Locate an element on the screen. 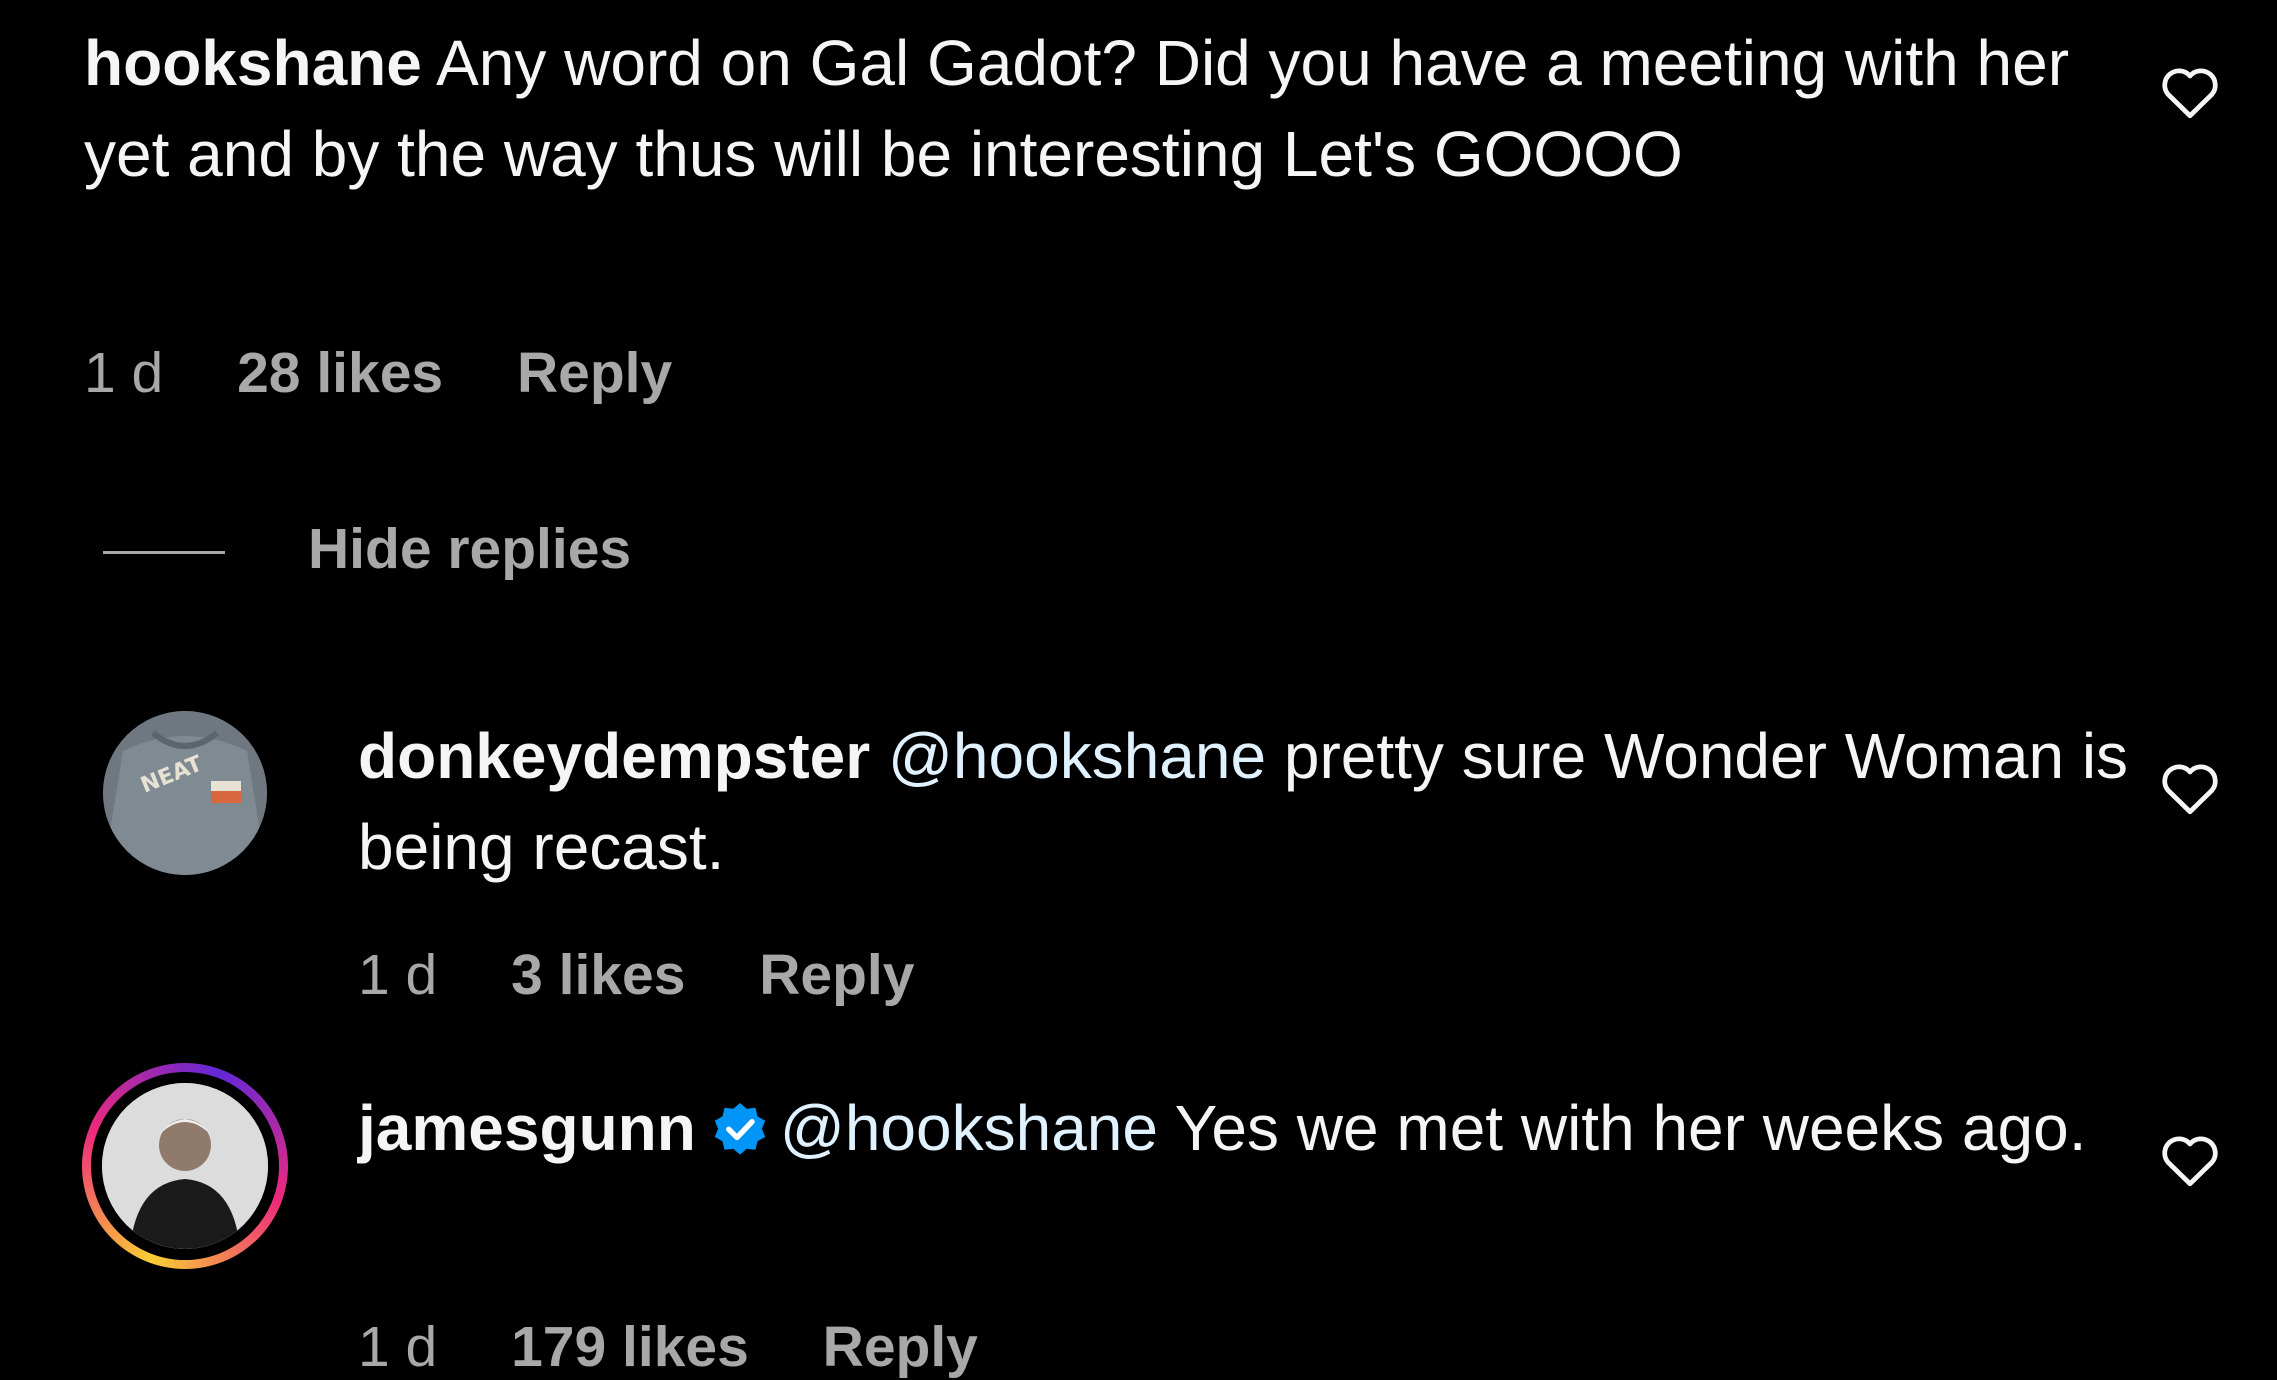  avatar is located at coordinates (185, 1166).